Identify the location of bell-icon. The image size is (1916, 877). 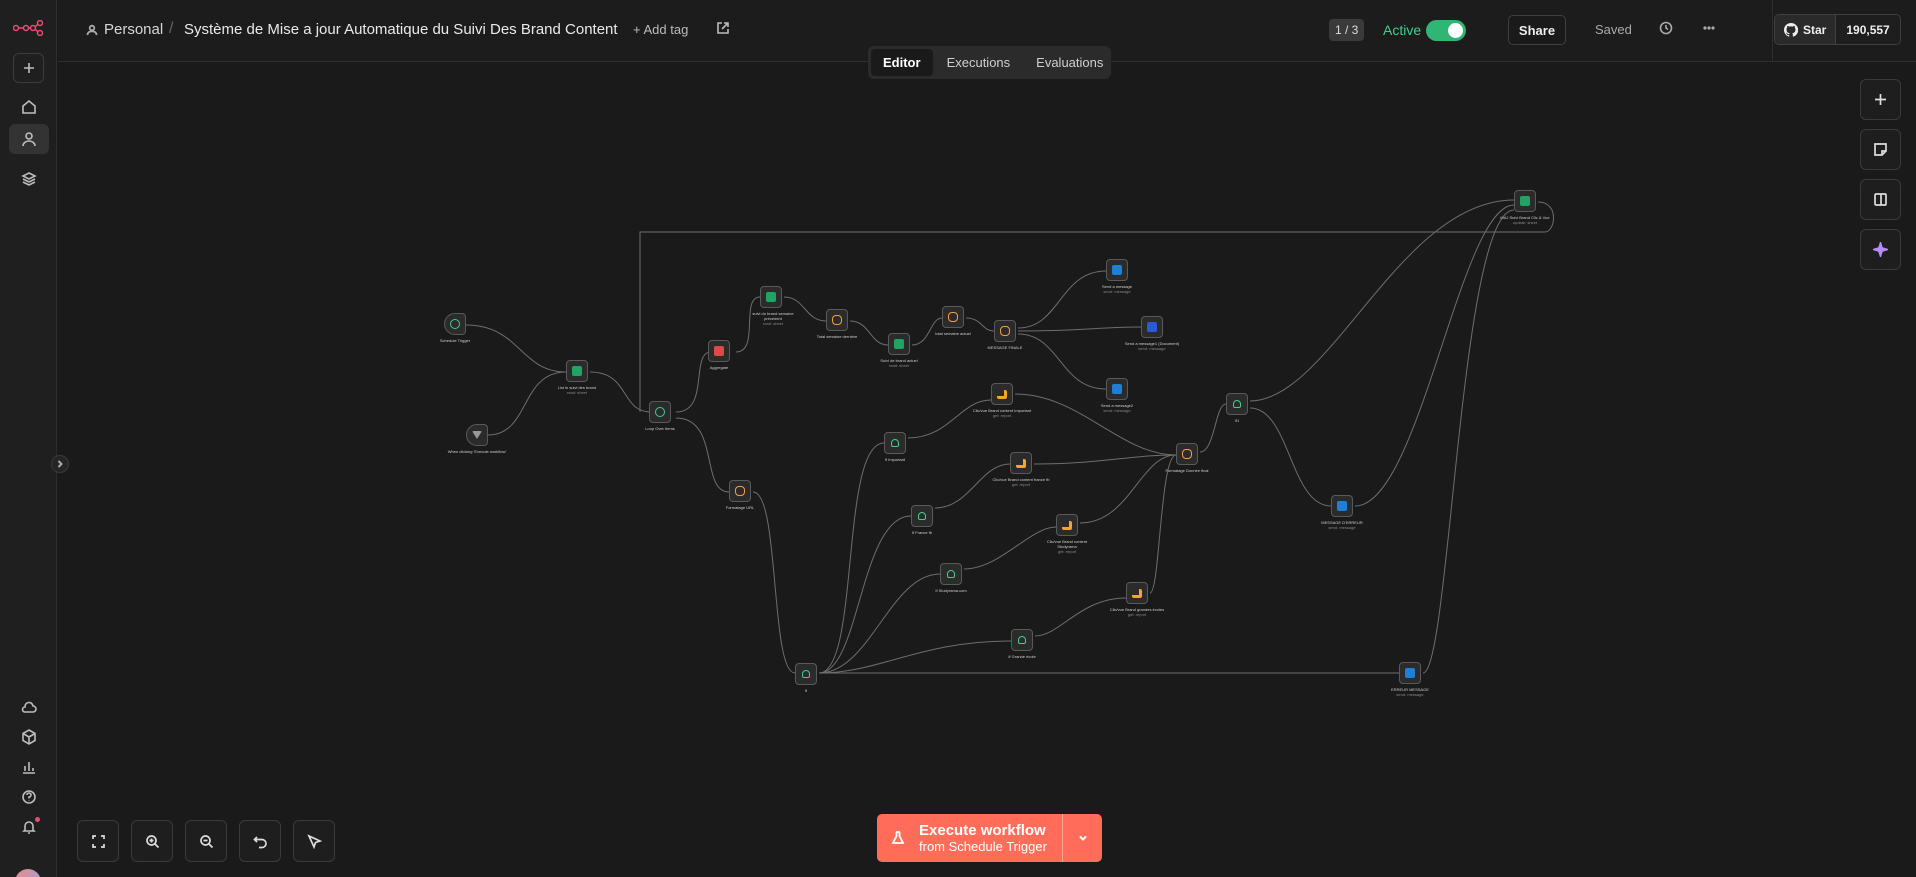
(29, 827).